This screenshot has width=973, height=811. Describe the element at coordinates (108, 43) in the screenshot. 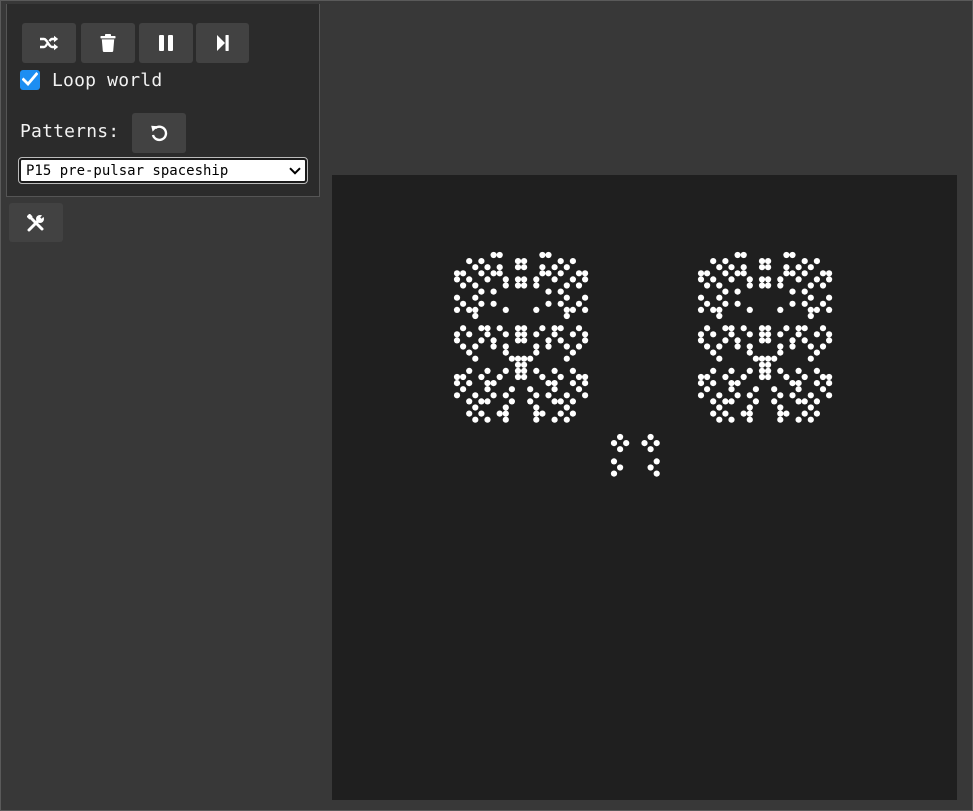

I see `clear-button` at that location.